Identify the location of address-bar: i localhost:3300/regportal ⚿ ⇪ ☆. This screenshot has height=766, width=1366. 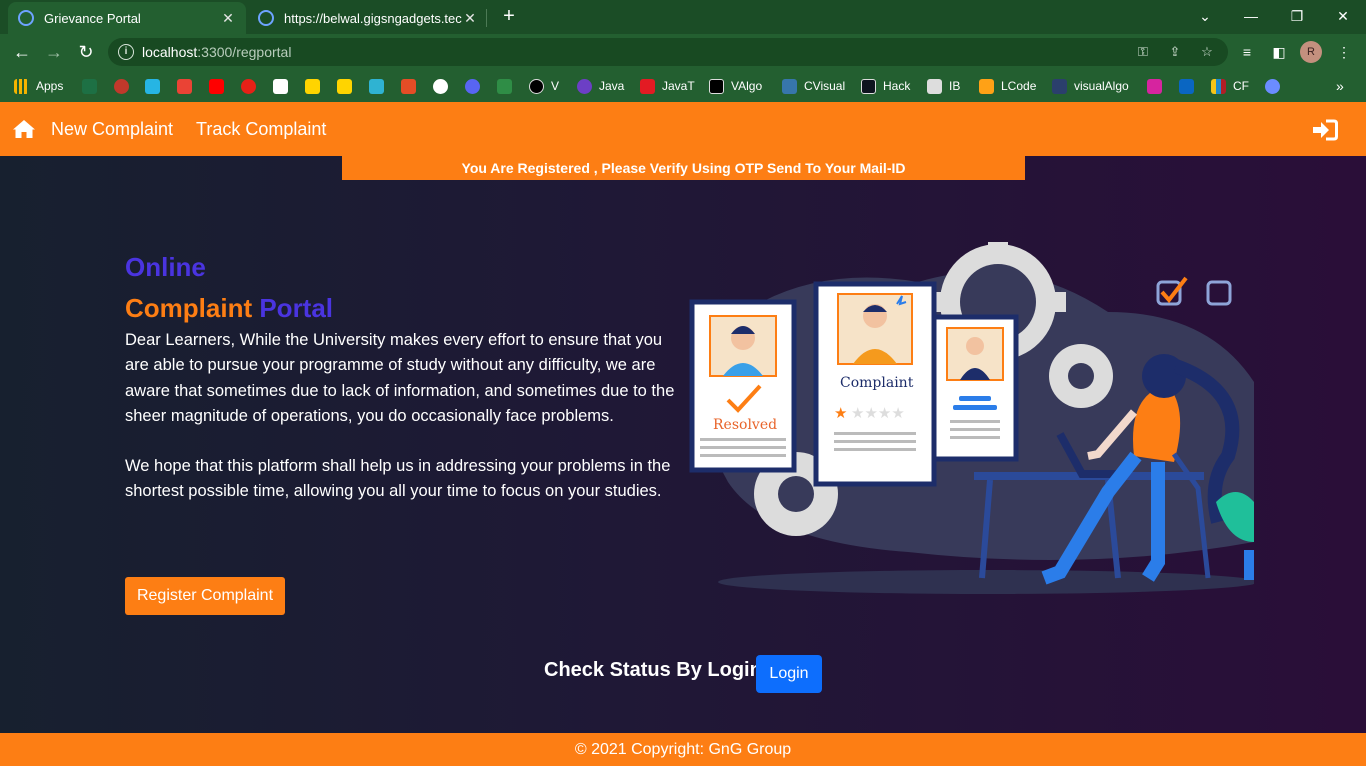
(668, 52).